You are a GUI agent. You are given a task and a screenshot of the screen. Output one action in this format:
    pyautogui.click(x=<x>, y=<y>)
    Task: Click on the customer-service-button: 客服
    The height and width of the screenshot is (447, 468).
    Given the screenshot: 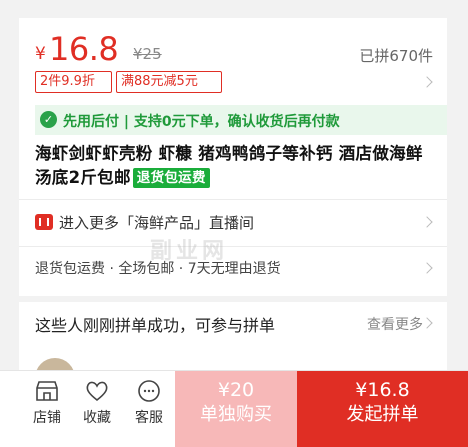 What is the action you would take?
    pyautogui.click(x=149, y=403)
    